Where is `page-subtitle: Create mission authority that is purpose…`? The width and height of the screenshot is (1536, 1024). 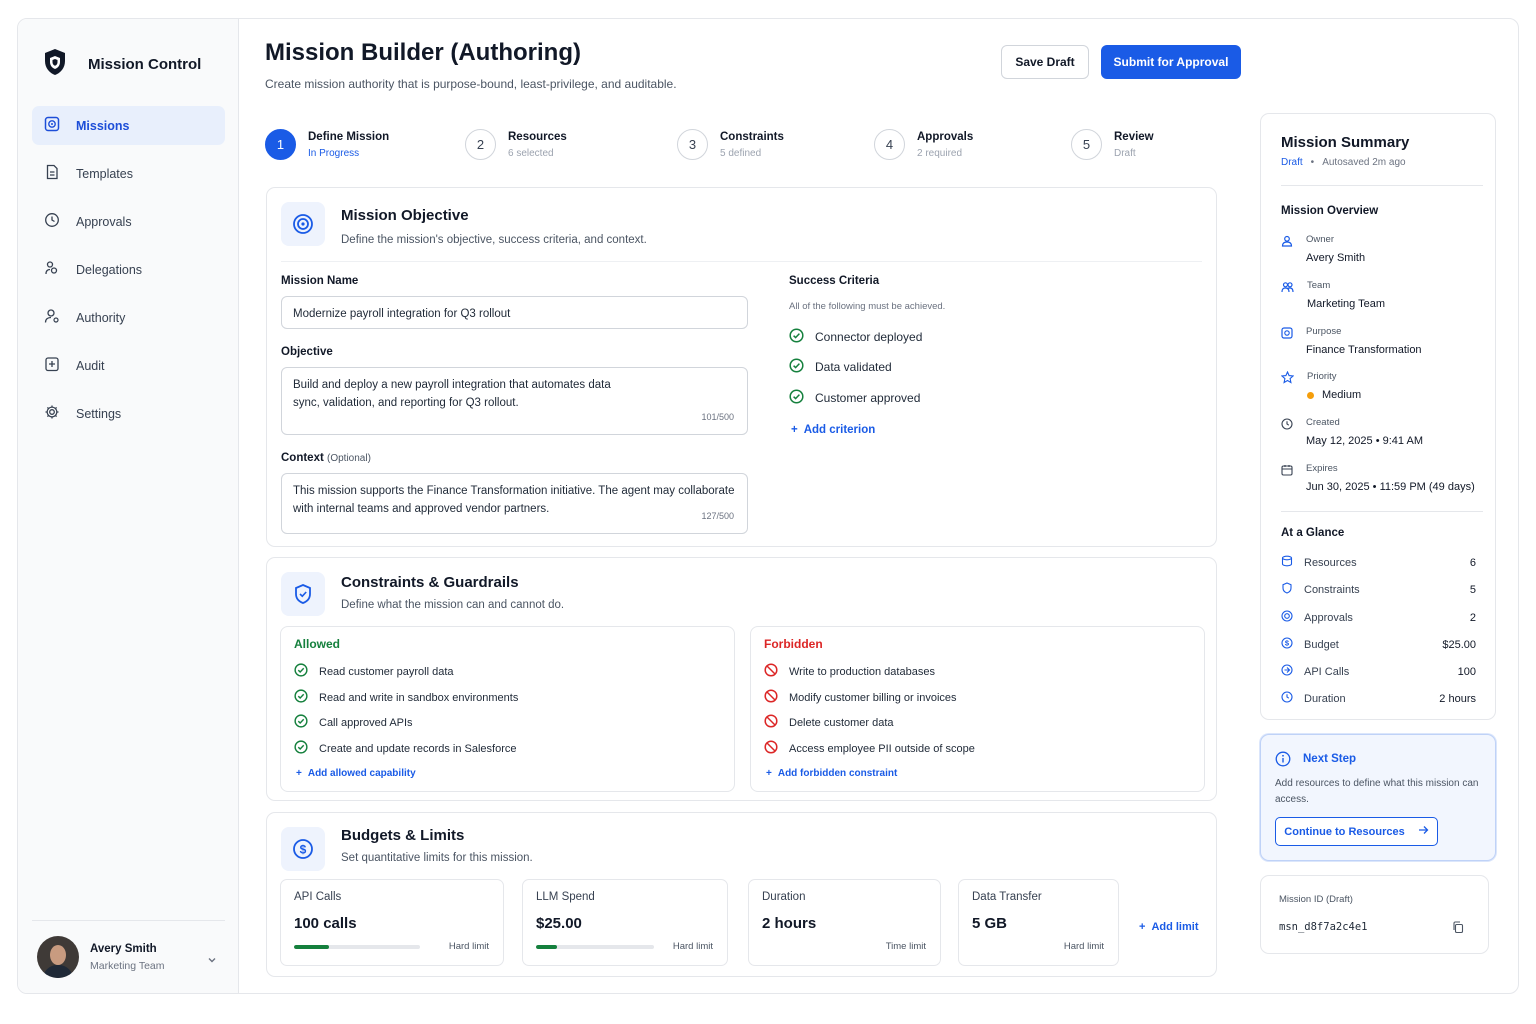
page-subtitle: Create mission authority that is purpose… is located at coordinates (471, 84).